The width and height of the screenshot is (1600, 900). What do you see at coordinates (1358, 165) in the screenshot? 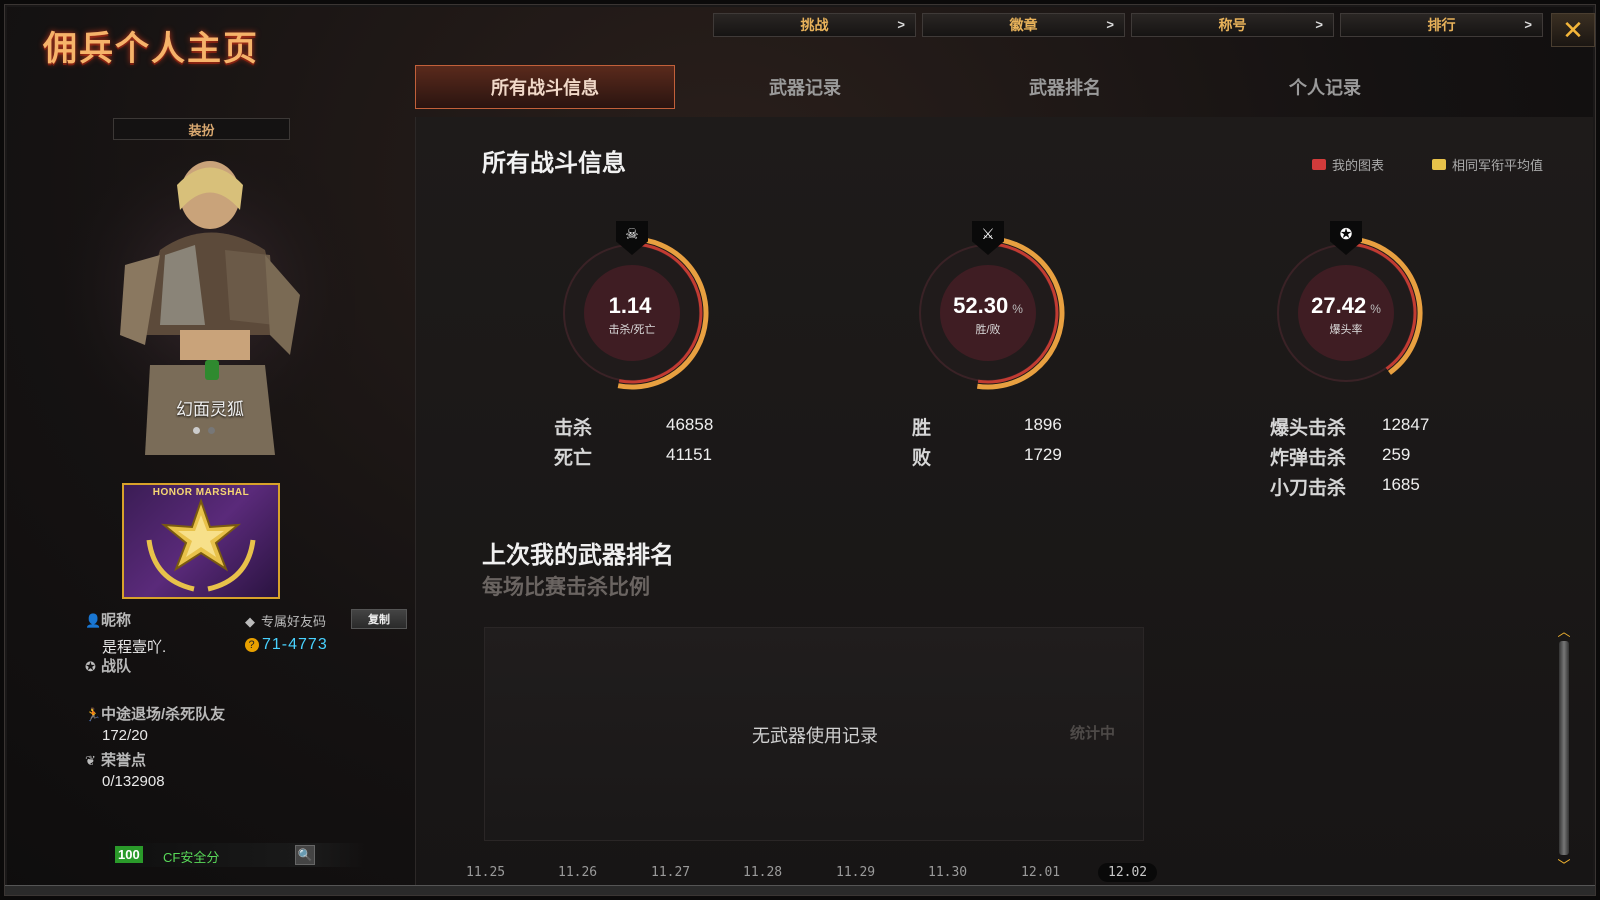
I see `legend-label: 我的图表` at bounding box center [1358, 165].